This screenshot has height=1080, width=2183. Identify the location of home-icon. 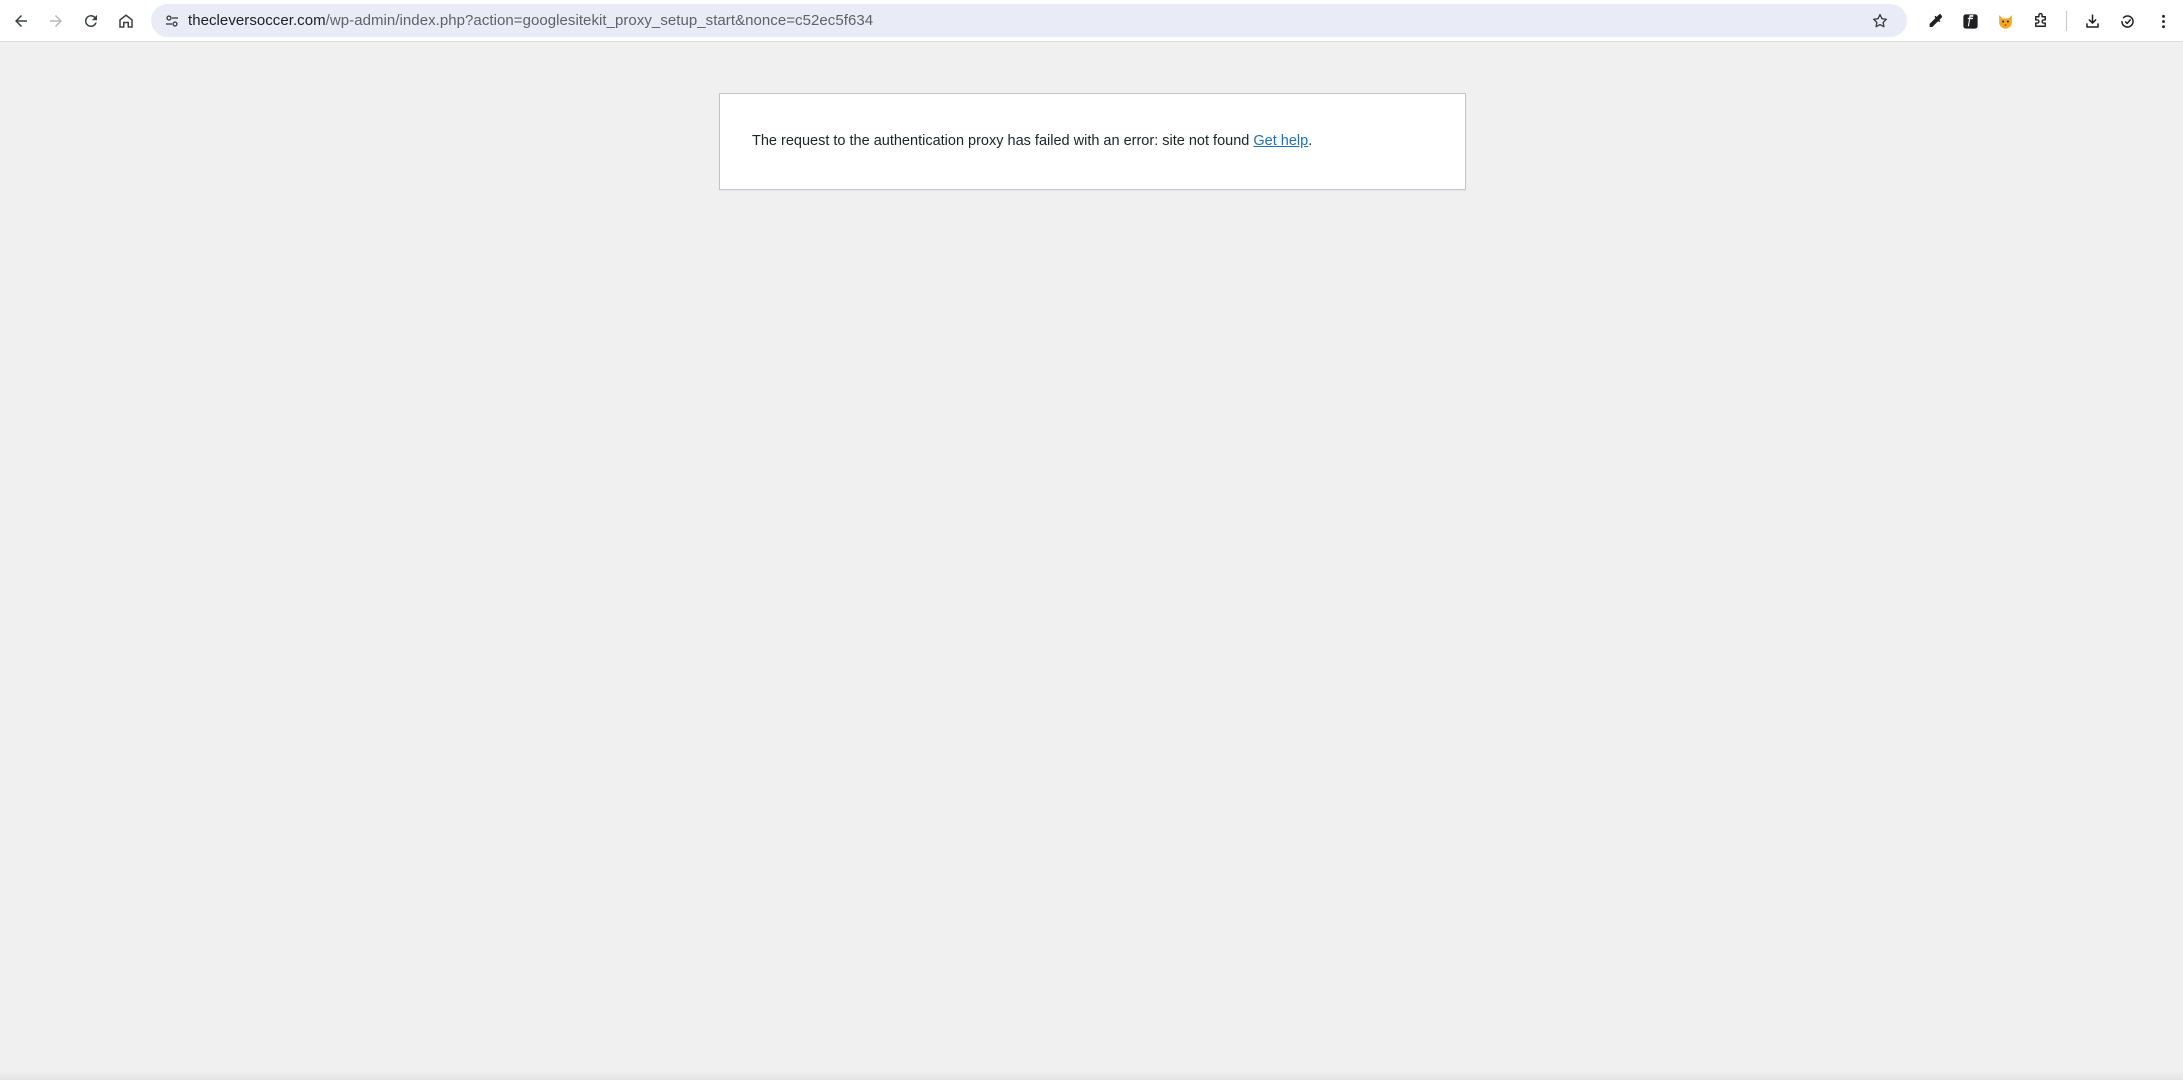
(126, 20).